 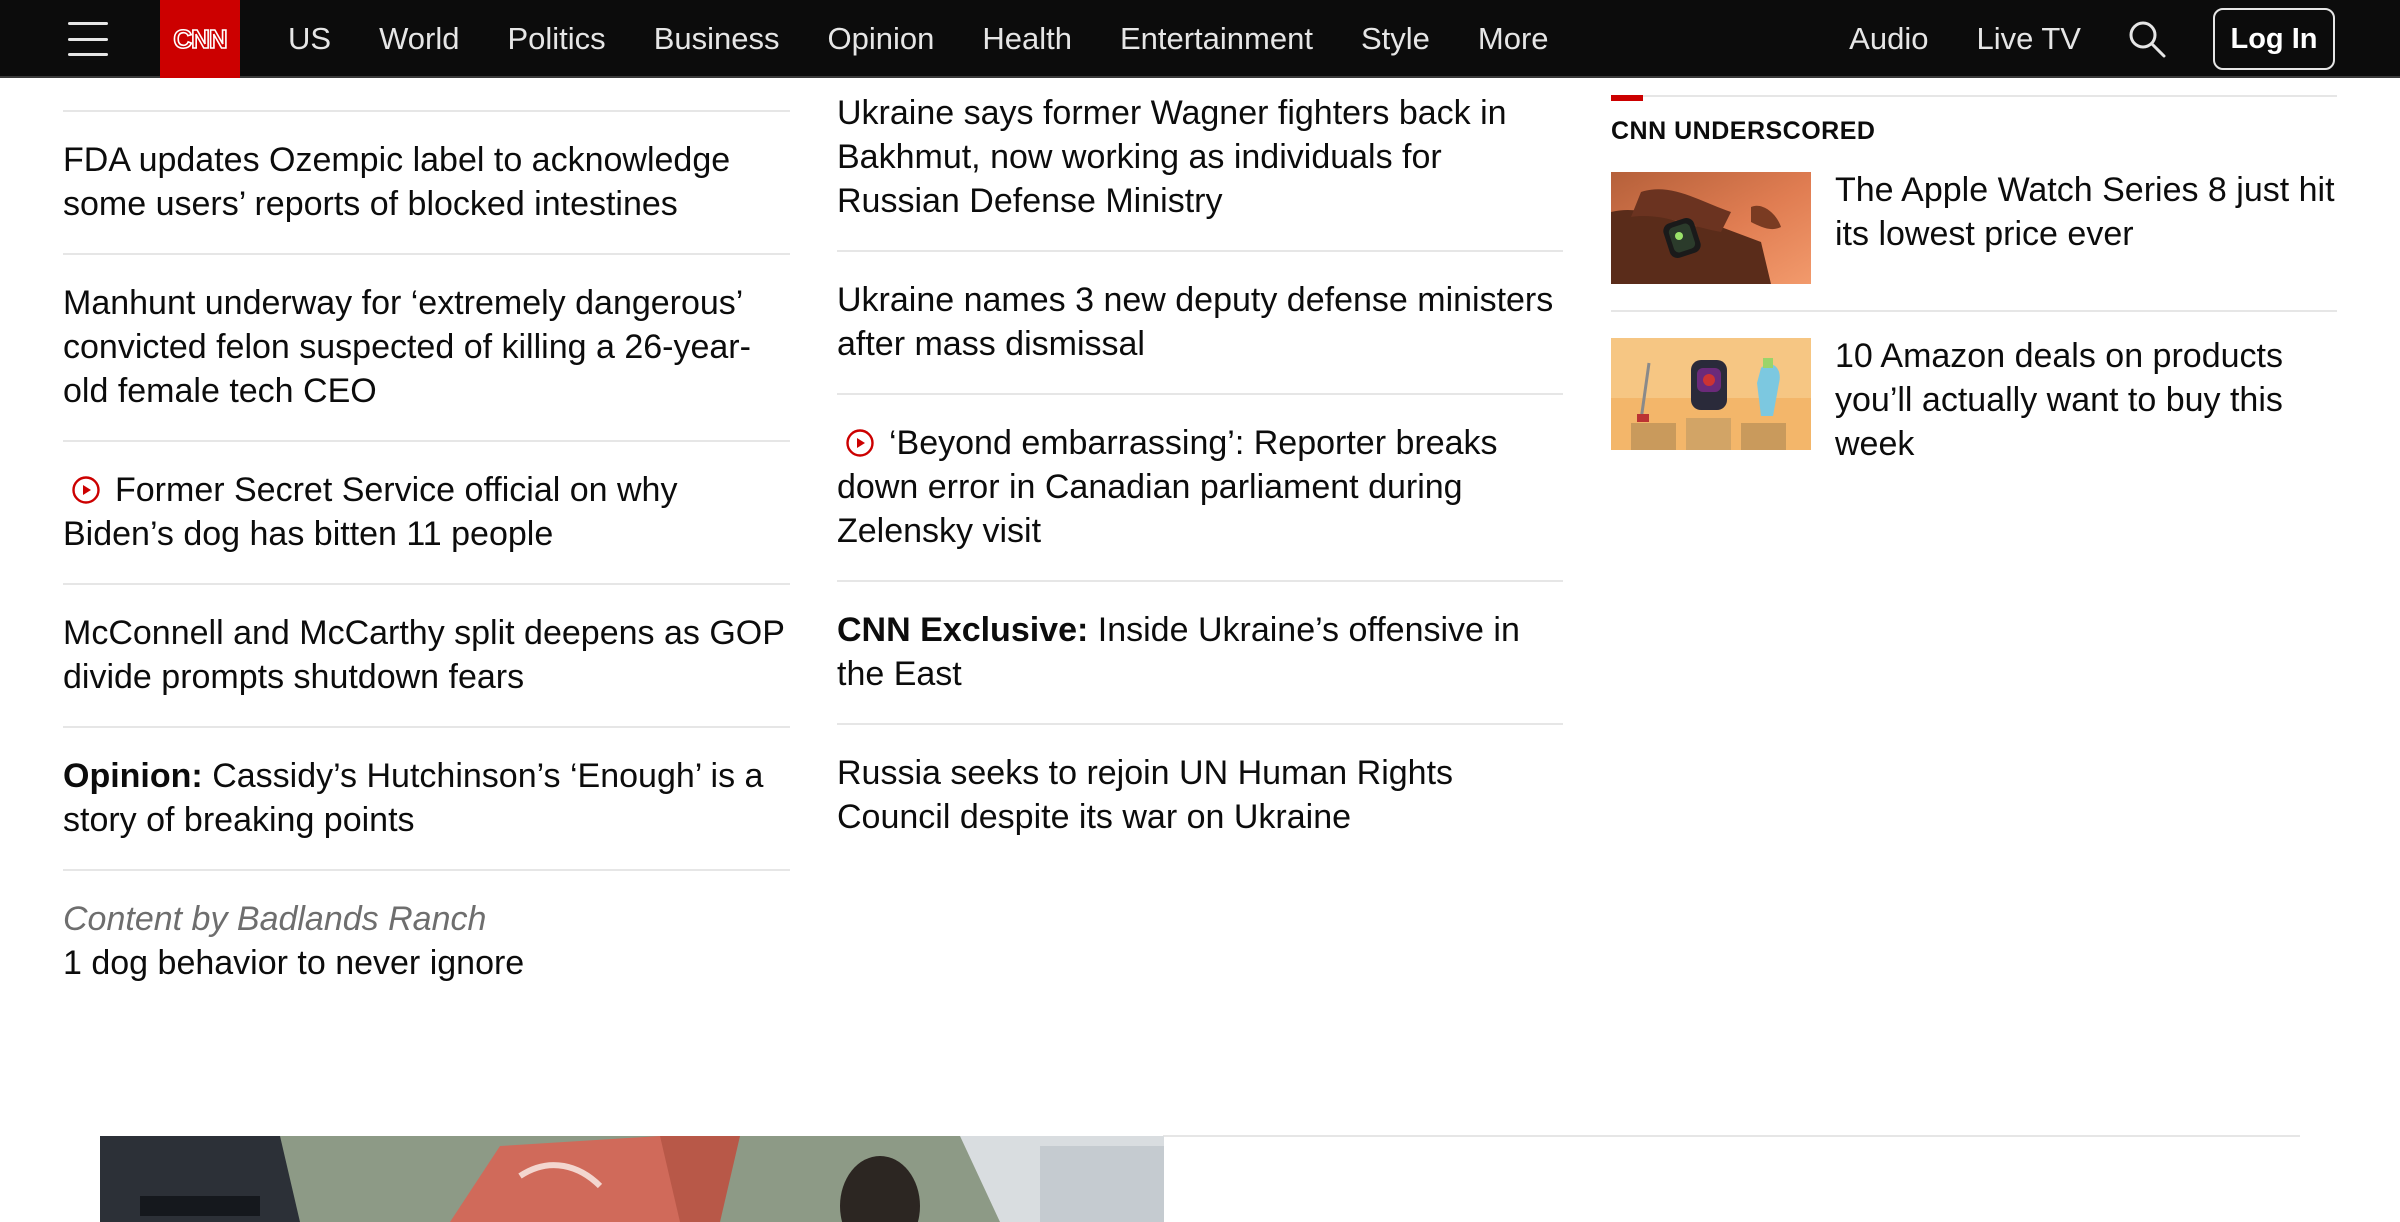 I want to click on partial-story-cutoff, so click(x=426, y=95).